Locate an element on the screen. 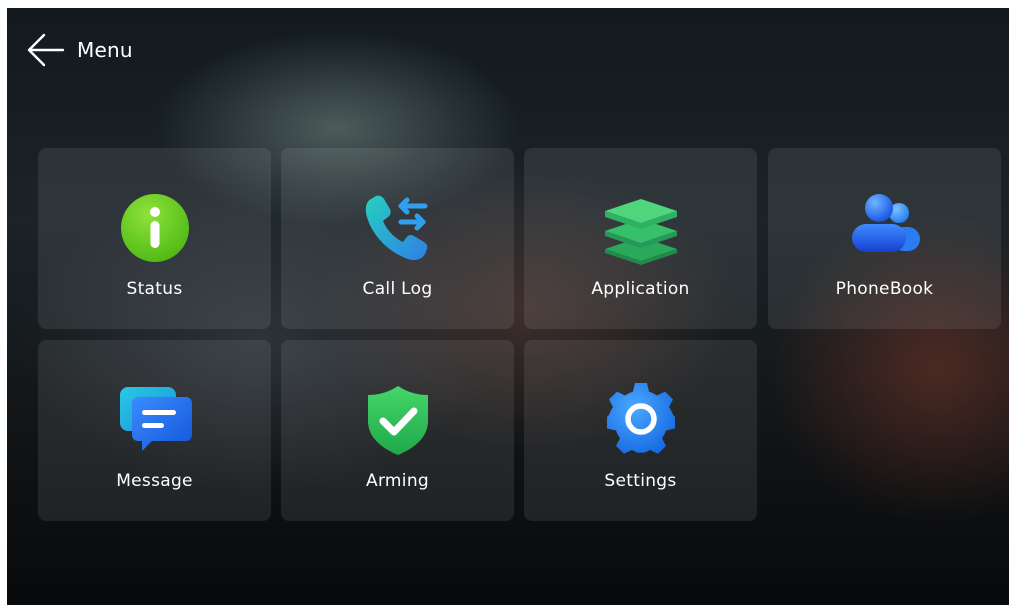 Image resolution: width=1017 pixels, height=605 pixels. call-log-icon is located at coordinates (396, 228).